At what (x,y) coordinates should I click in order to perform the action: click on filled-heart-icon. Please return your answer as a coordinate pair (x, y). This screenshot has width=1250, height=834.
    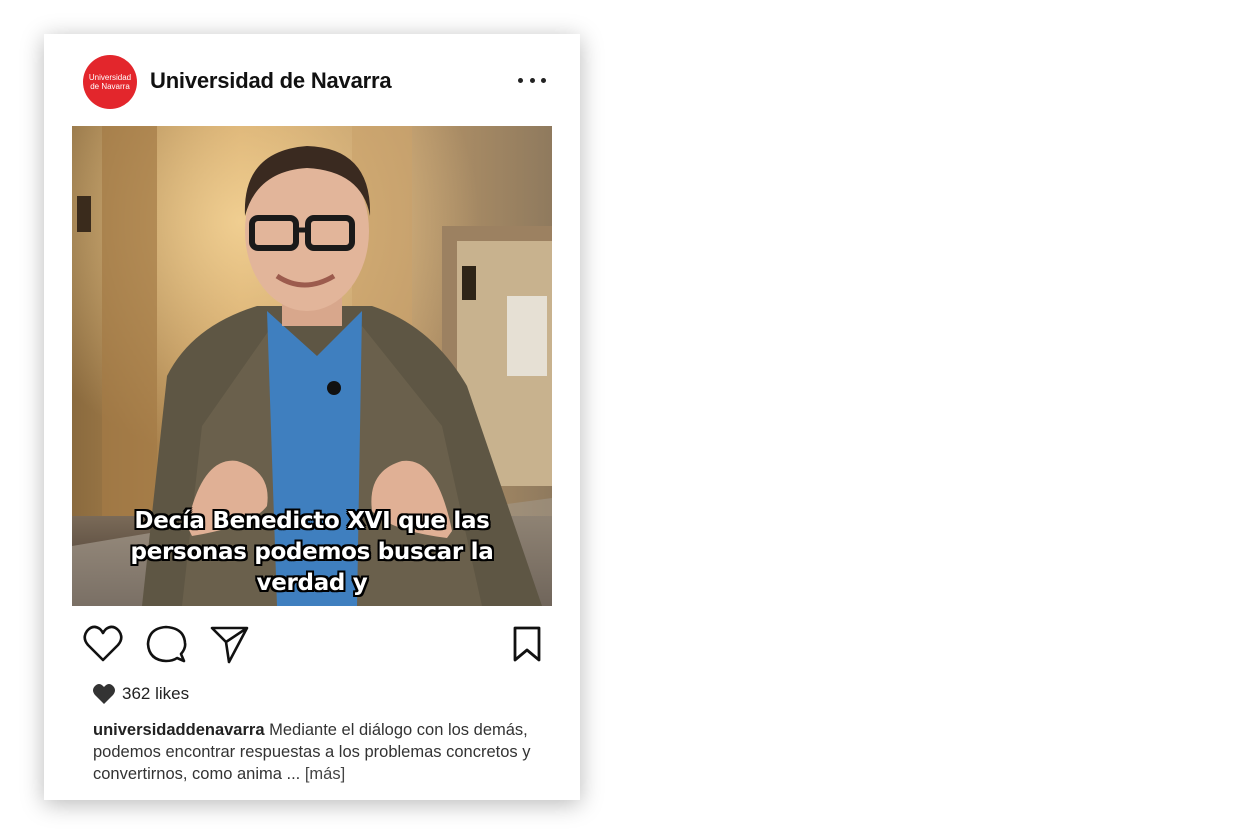
    Looking at the image, I should click on (104, 694).